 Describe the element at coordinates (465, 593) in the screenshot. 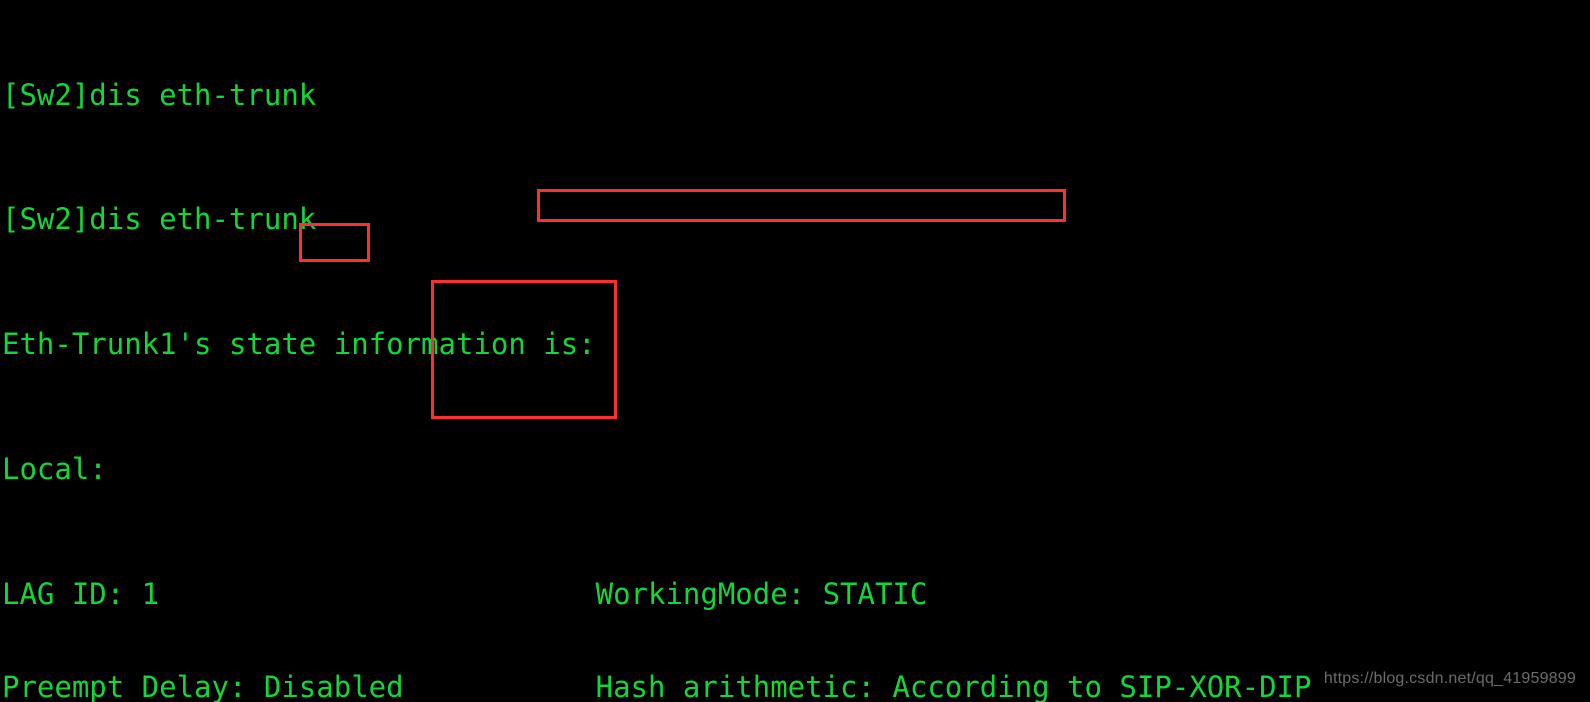

I see `local-info-row-0: LAG ID: 1 WorkingMode: STATIC` at that location.